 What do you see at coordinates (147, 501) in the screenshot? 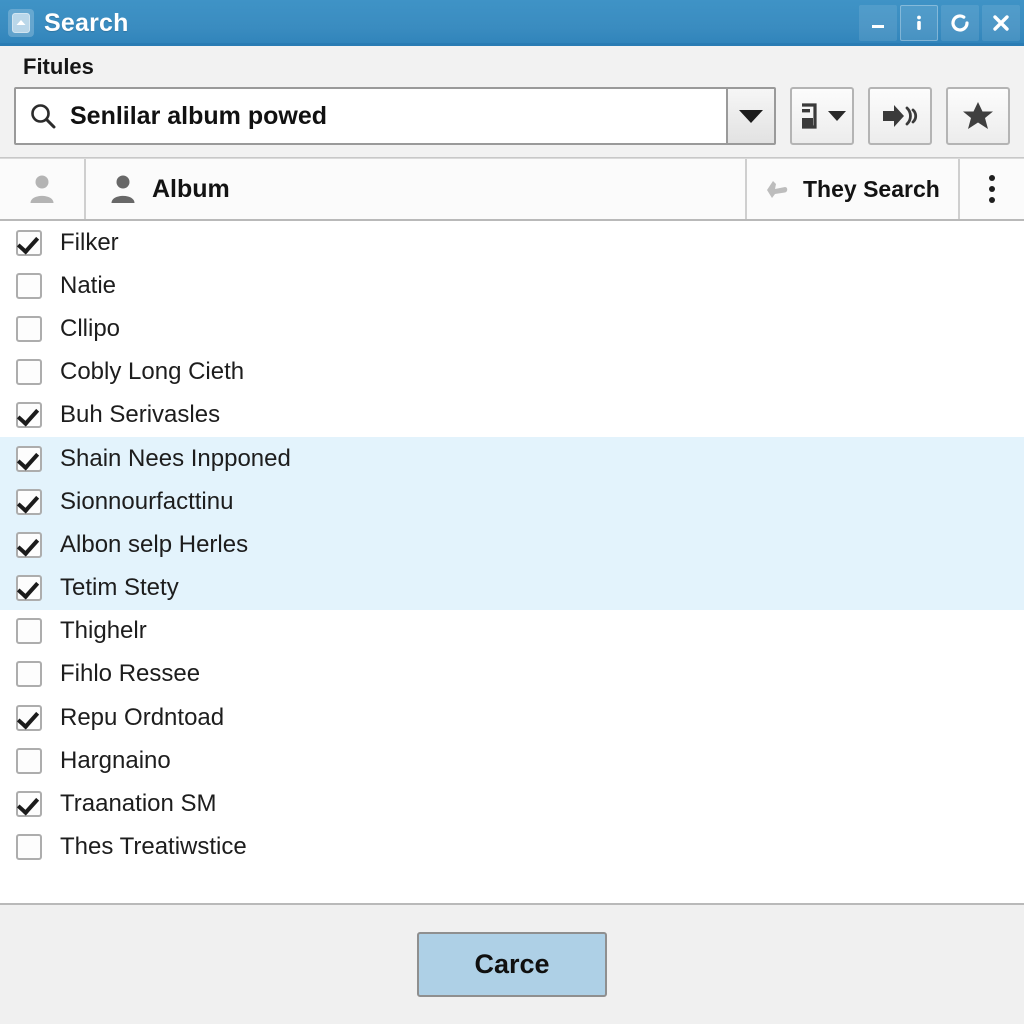
I see `list-item-label: Sionnourfacttinu` at bounding box center [147, 501].